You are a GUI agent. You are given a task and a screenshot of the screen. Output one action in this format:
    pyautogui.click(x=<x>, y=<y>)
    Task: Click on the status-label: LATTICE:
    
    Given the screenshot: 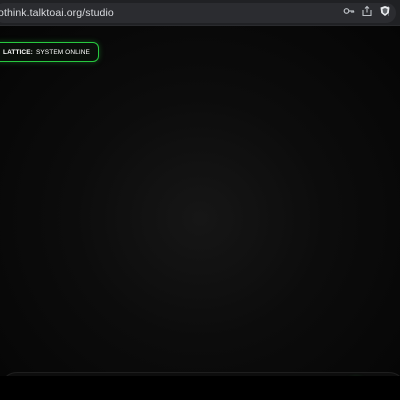 What is the action you would take?
    pyautogui.click(x=18, y=52)
    